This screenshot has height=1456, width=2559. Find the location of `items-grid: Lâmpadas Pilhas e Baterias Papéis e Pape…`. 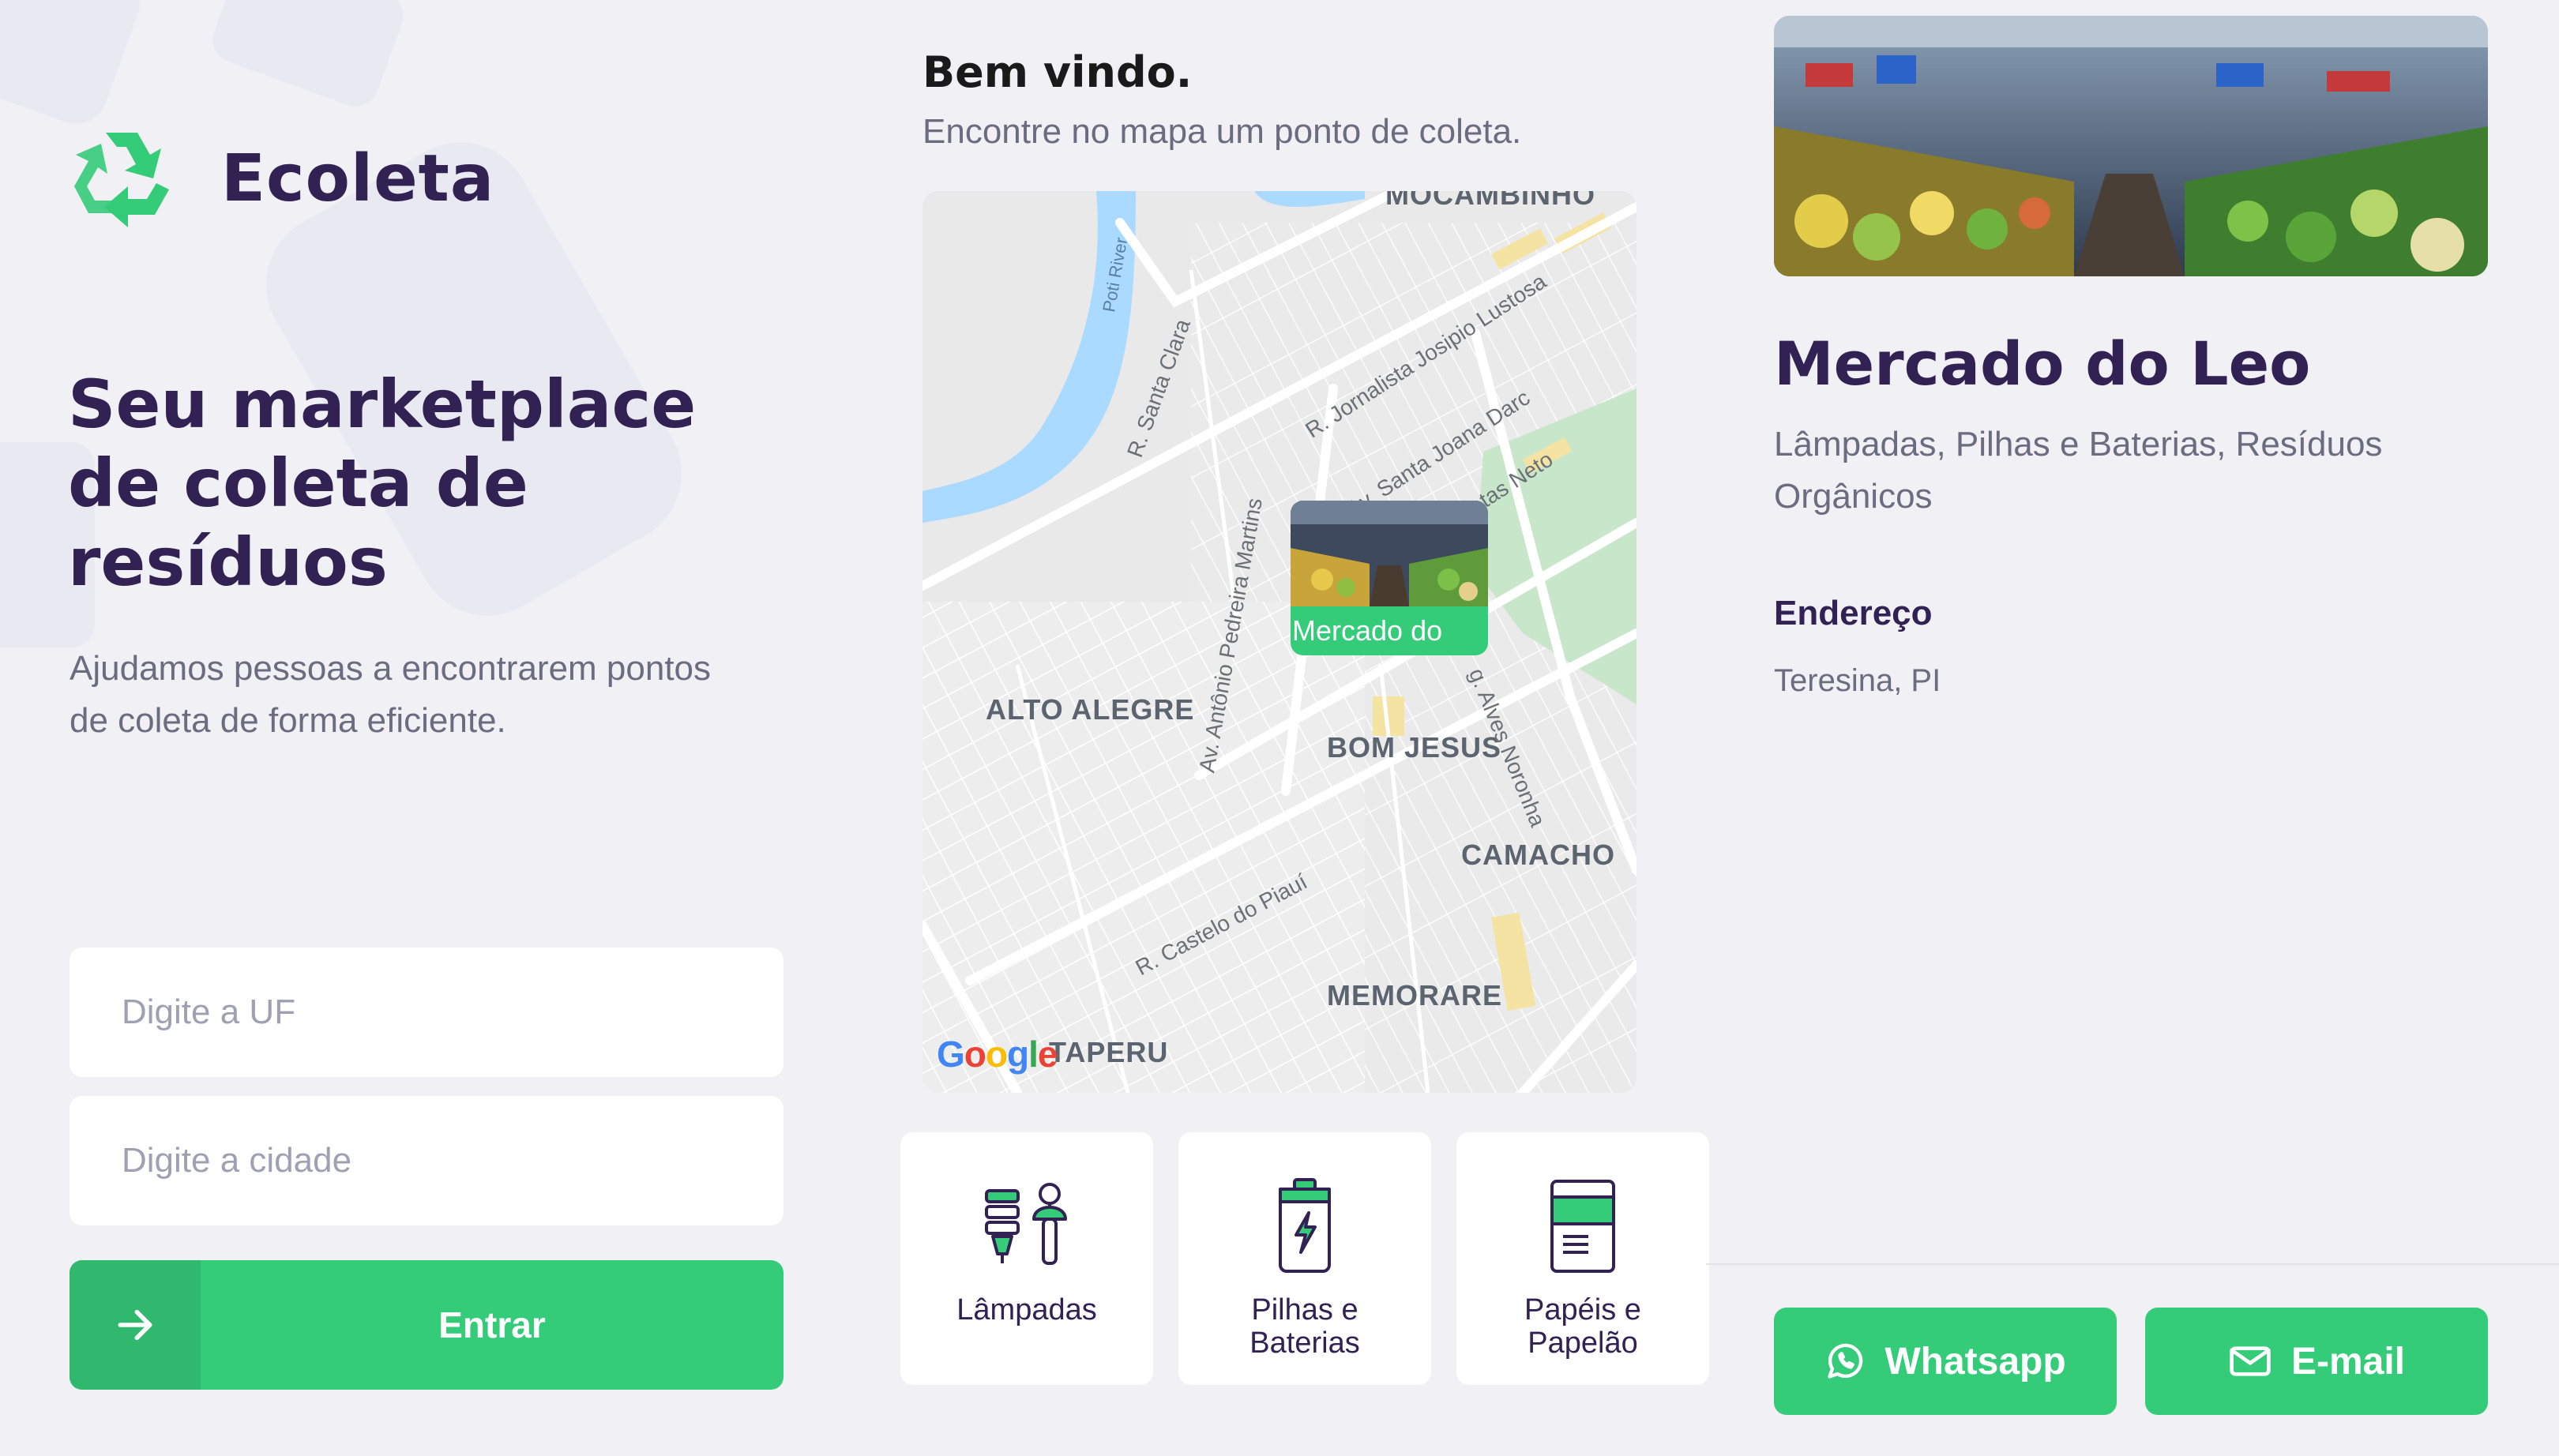

items-grid: Lâmpadas Pilhas e Baterias Papéis e Pape… is located at coordinates (1304, 1258).